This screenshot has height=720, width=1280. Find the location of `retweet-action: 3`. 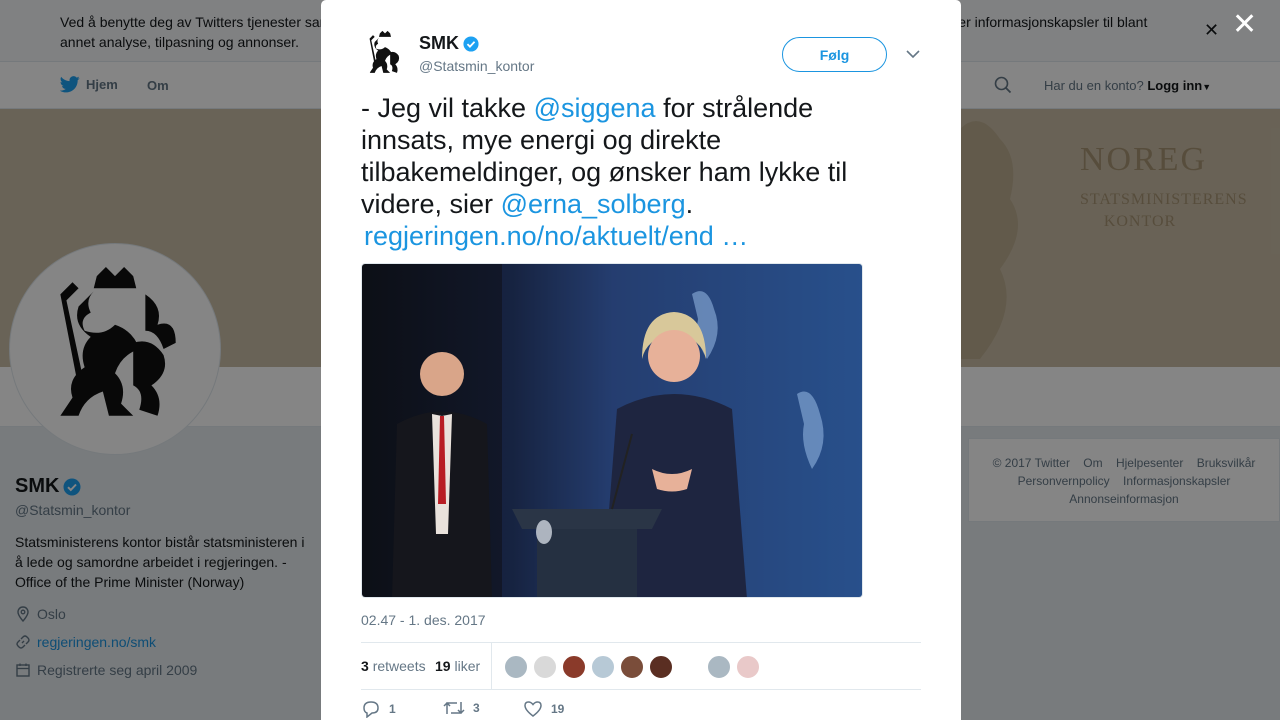

retweet-action: 3 is located at coordinates (461, 708).